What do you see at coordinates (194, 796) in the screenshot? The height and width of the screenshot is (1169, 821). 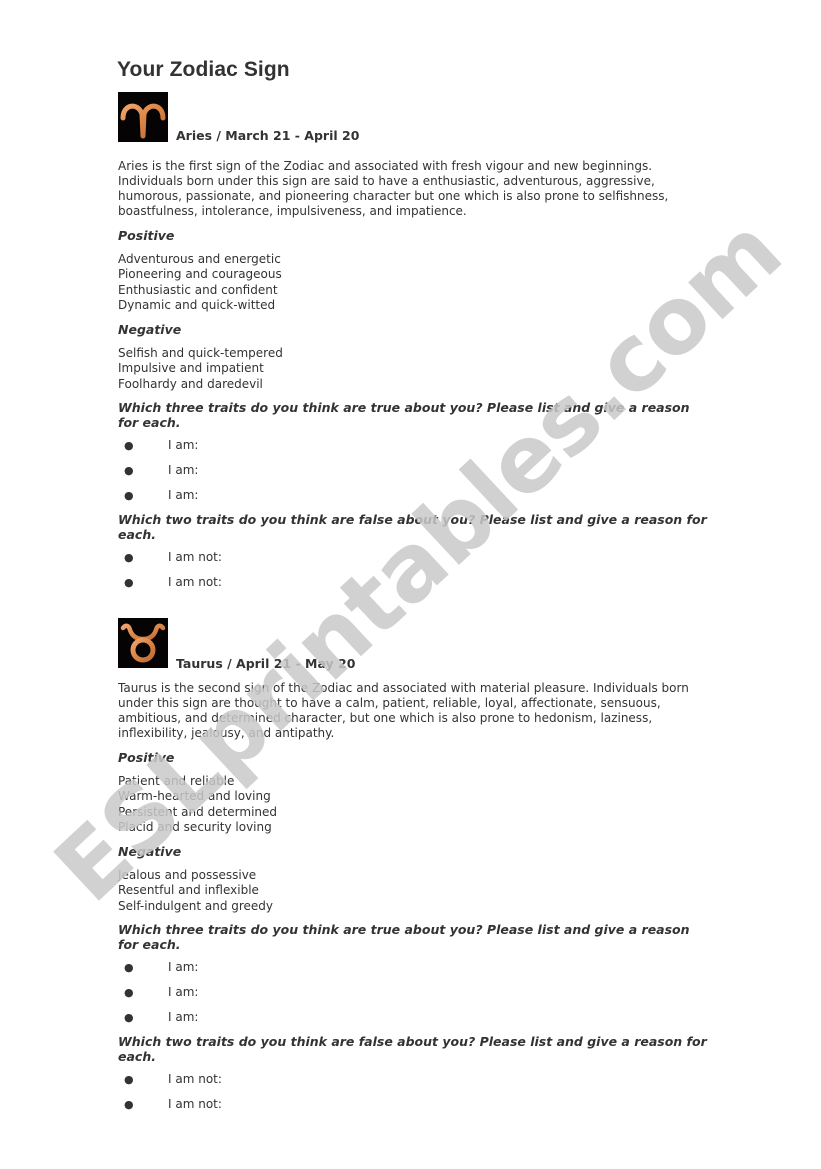 I see `trait-item: Warm-hearted and loving` at bounding box center [194, 796].